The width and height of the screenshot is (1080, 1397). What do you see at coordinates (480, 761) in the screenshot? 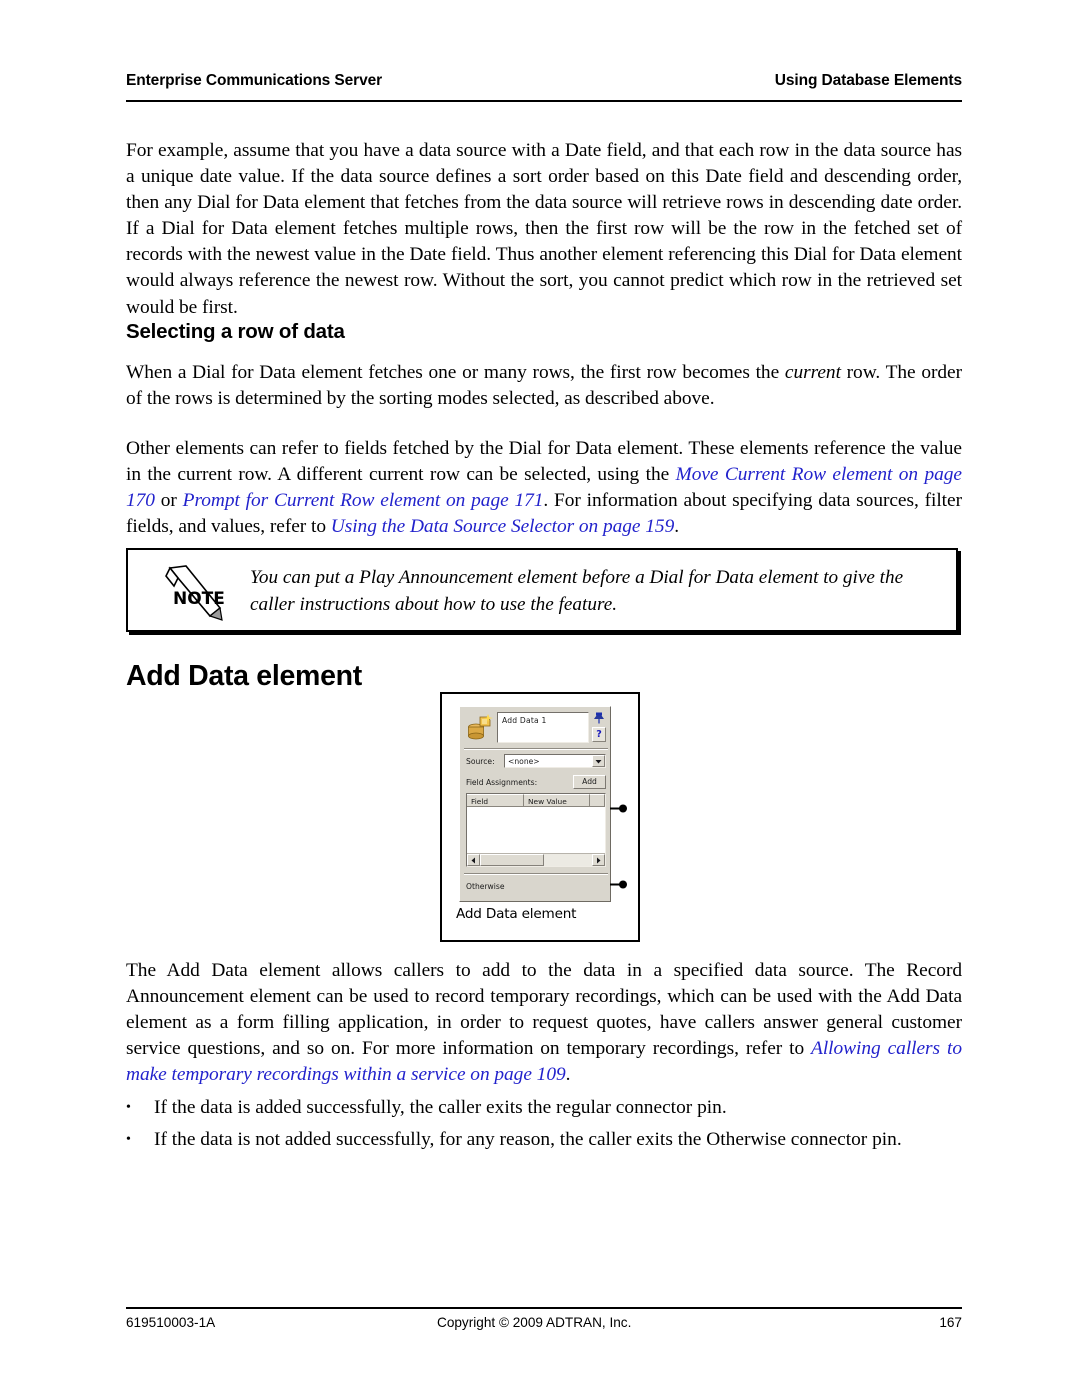
I see `source-label: Source:` at bounding box center [480, 761].